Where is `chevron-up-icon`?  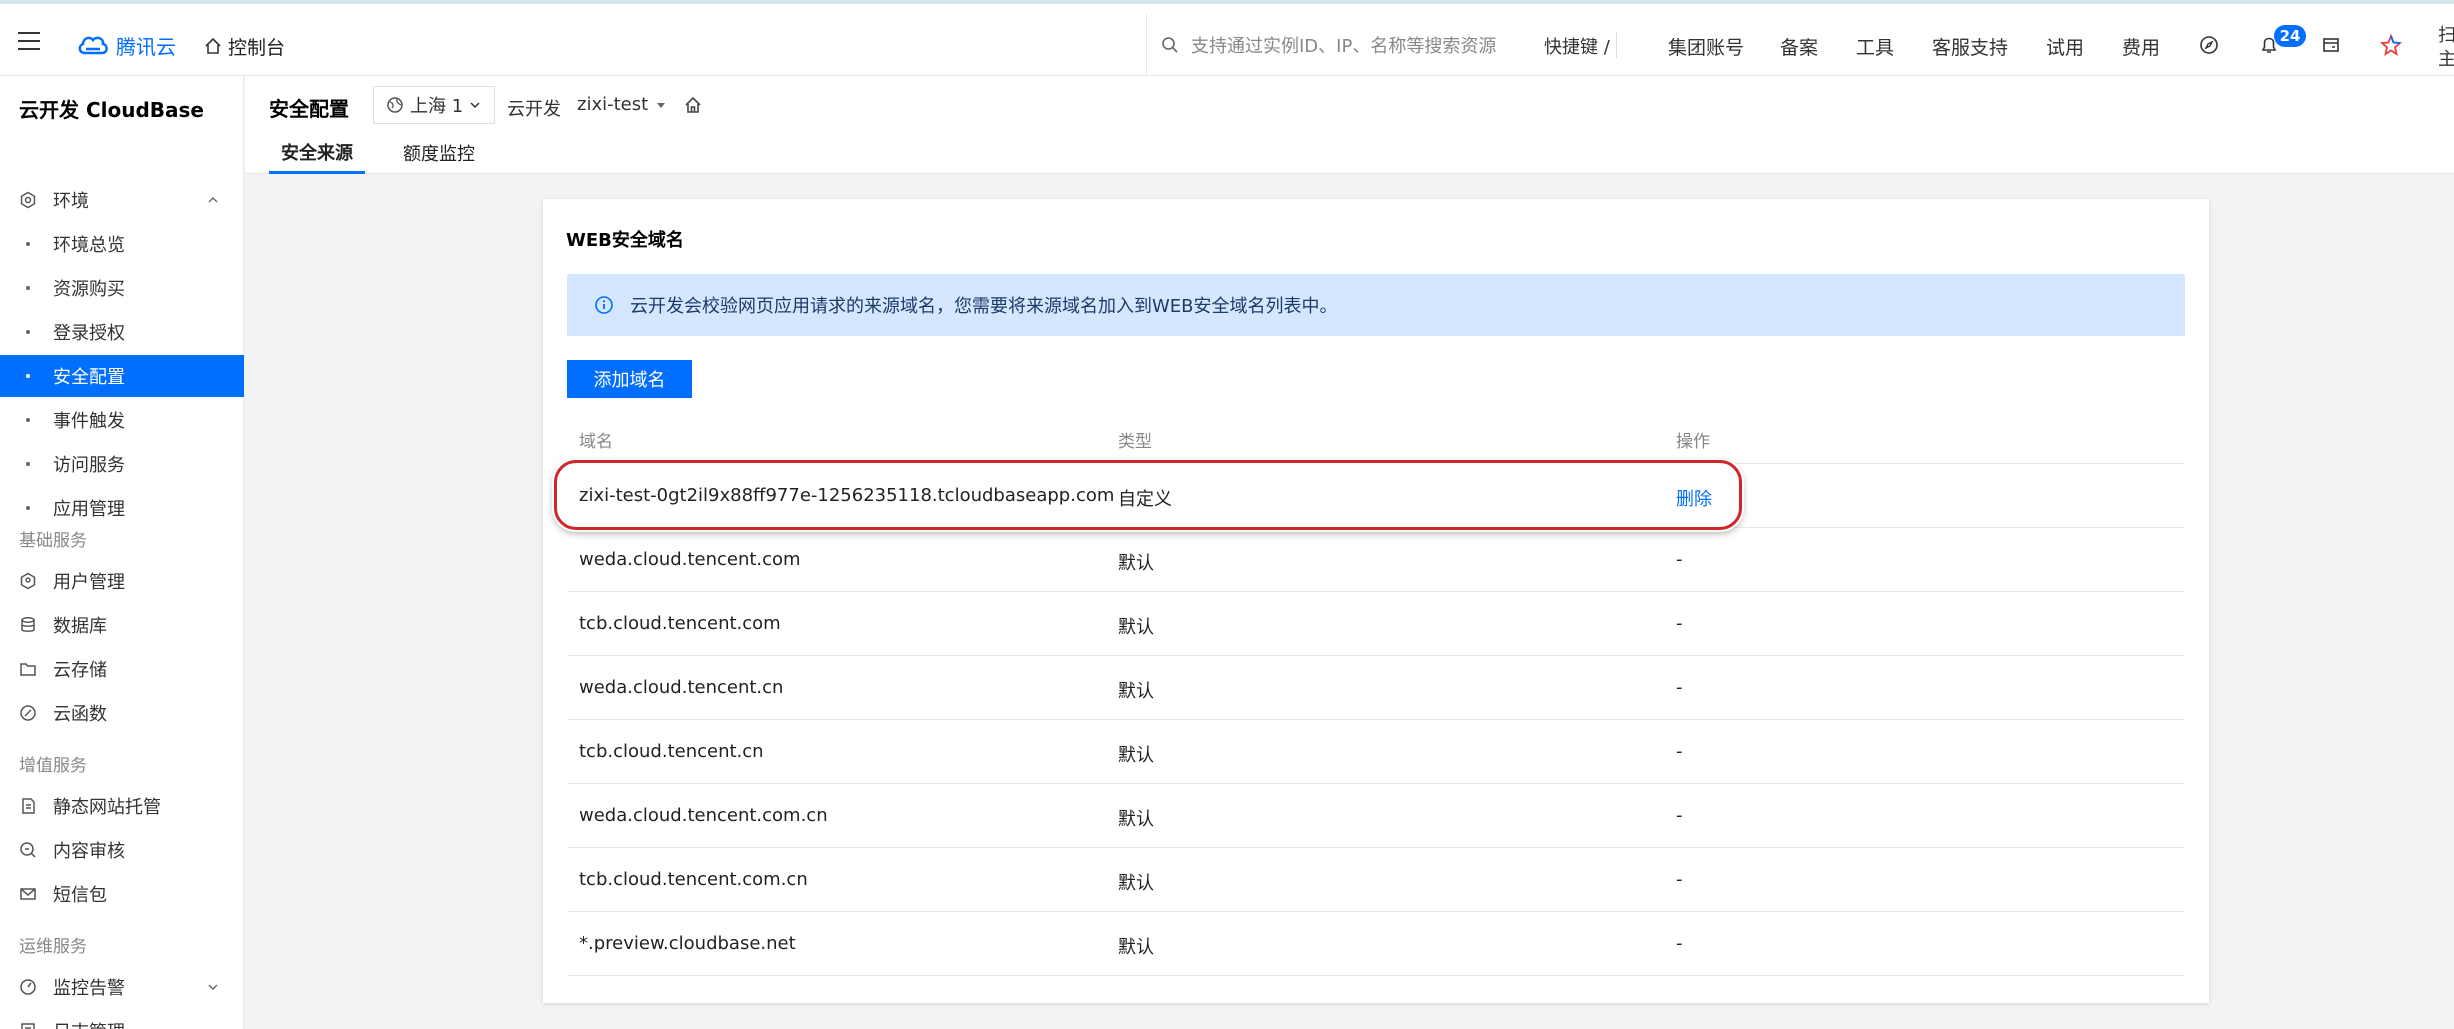
chevron-up-icon is located at coordinates (213, 200).